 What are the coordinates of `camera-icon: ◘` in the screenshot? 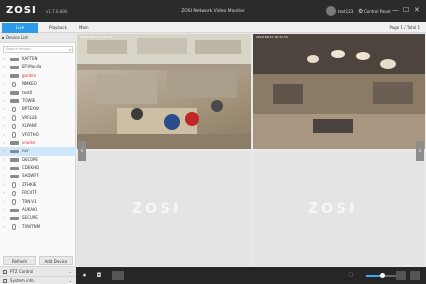 It's located at (99, 275).